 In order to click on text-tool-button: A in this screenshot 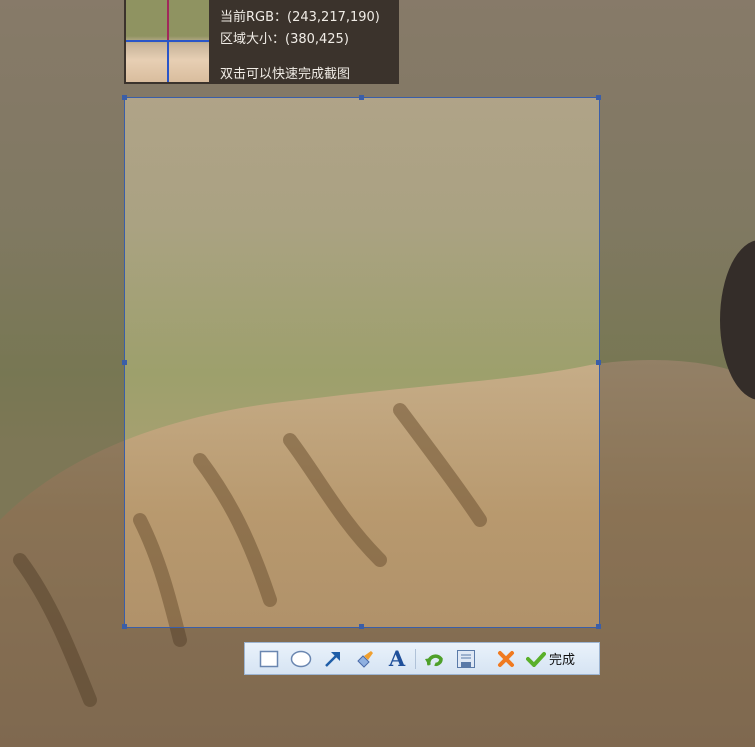, I will do `click(397, 659)`.